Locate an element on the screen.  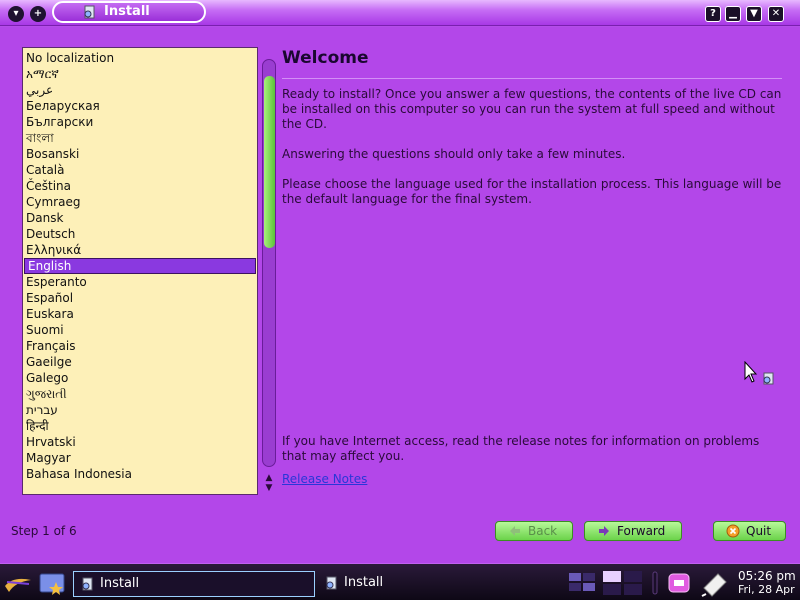
language-item: Gaeilge is located at coordinates (140, 362).